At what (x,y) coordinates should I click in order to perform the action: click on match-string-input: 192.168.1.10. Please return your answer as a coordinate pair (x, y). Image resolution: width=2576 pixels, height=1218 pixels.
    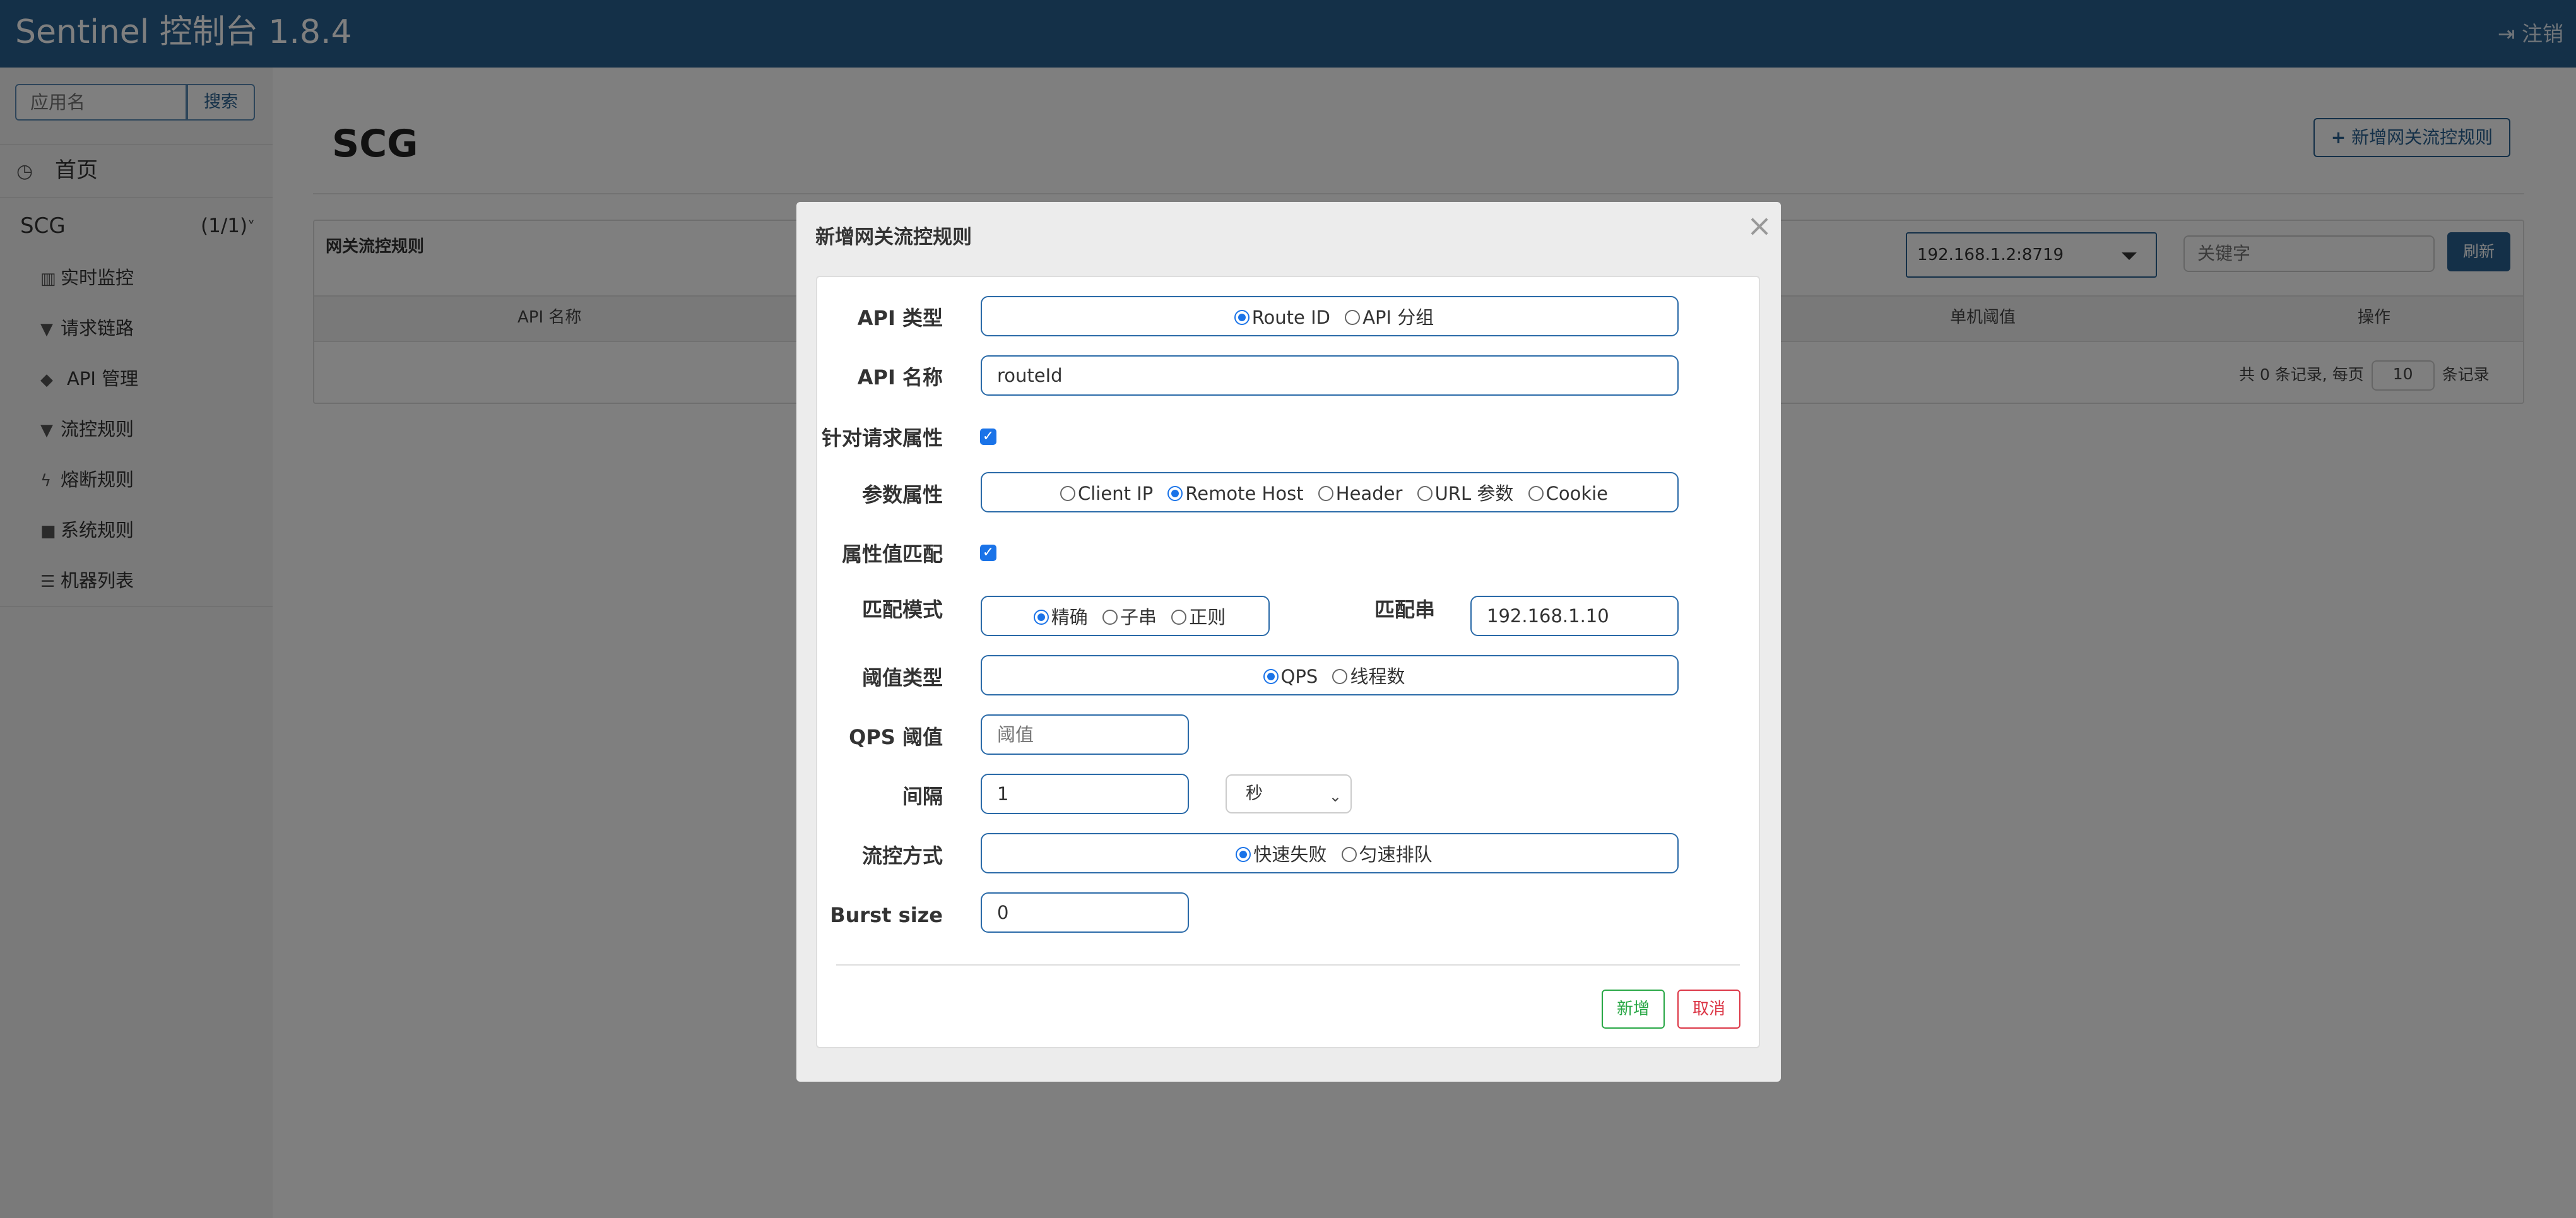
    Looking at the image, I should click on (1575, 616).